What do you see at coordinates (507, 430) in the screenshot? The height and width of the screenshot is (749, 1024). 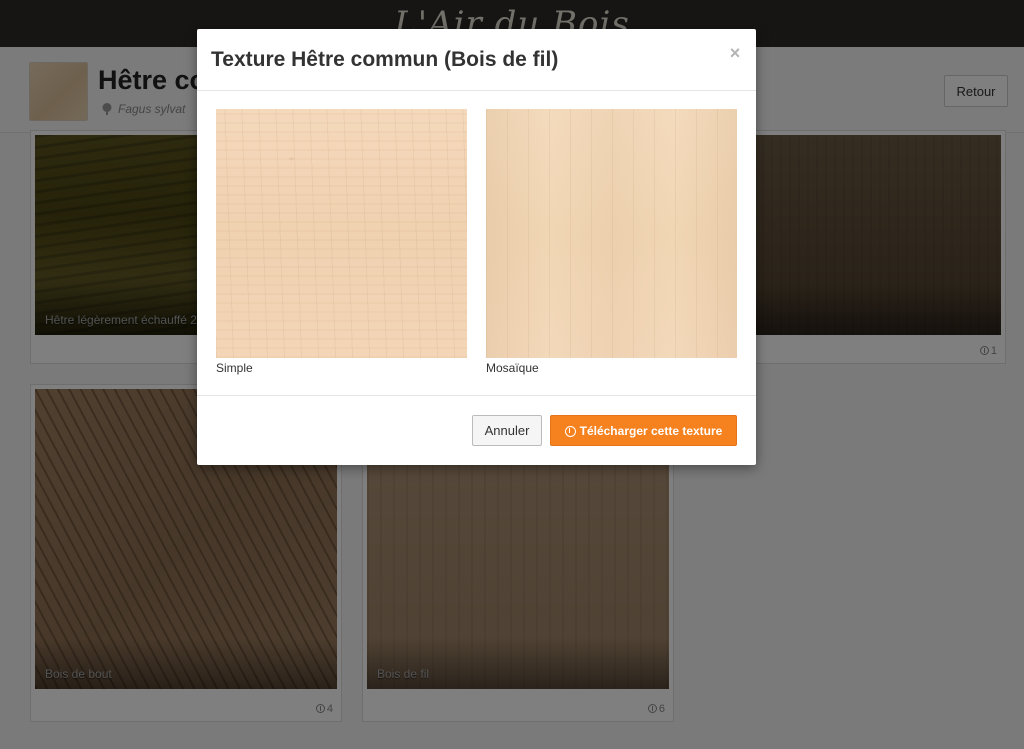 I see `cancel-button: Annuler` at bounding box center [507, 430].